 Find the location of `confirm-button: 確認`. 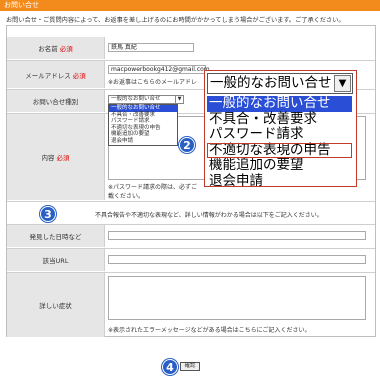

confirm-button: 確認 is located at coordinates (190, 366).